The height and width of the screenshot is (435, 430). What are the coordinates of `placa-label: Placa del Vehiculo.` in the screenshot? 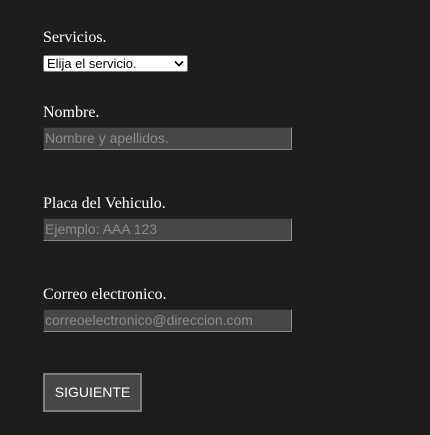 It's located at (104, 203).